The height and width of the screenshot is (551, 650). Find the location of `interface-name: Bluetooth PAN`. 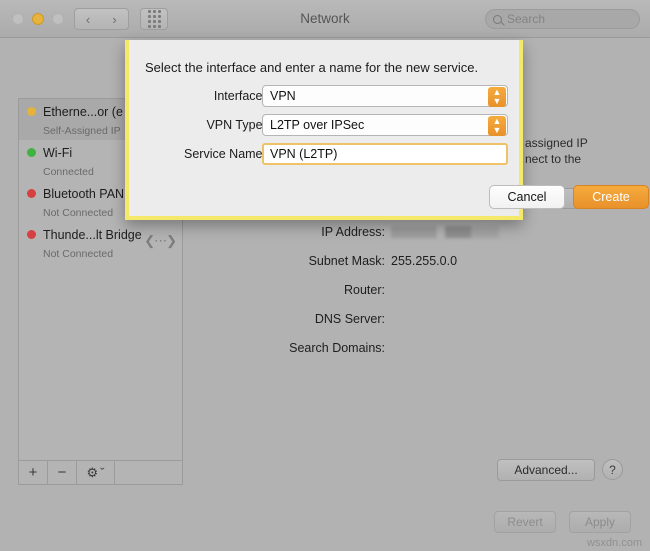

interface-name: Bluetooth PAN is located at coordinates (84, 194).